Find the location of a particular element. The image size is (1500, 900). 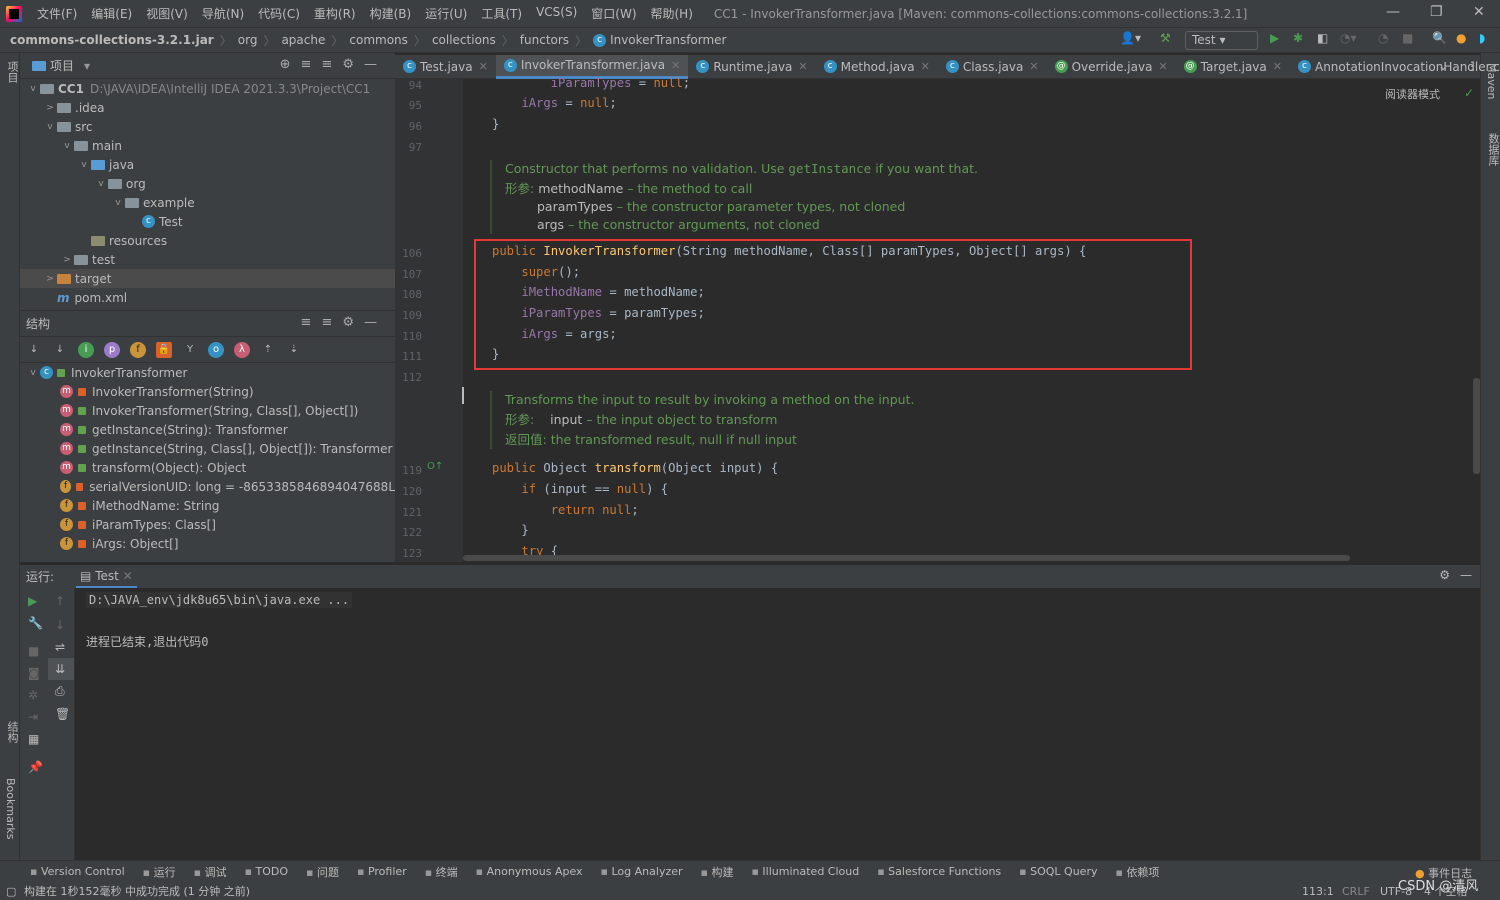

structure-item: m InvokerTransformer(String) is located at coordinates (207, 391).